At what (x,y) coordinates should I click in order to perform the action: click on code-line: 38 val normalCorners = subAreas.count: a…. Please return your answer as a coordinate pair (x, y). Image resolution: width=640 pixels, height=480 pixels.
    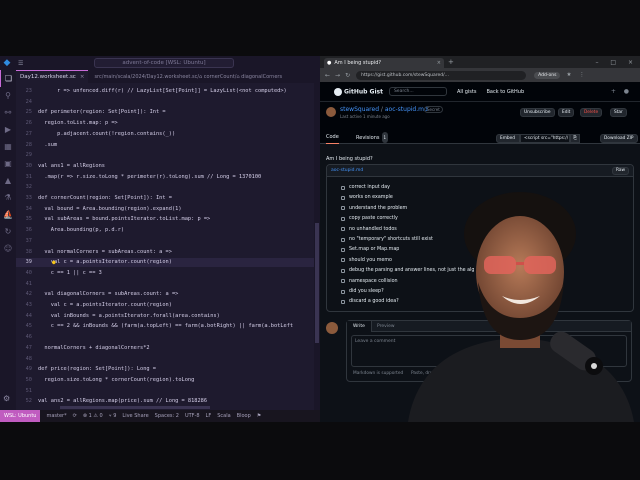
    Looking at the image, I should click on (165, 252).